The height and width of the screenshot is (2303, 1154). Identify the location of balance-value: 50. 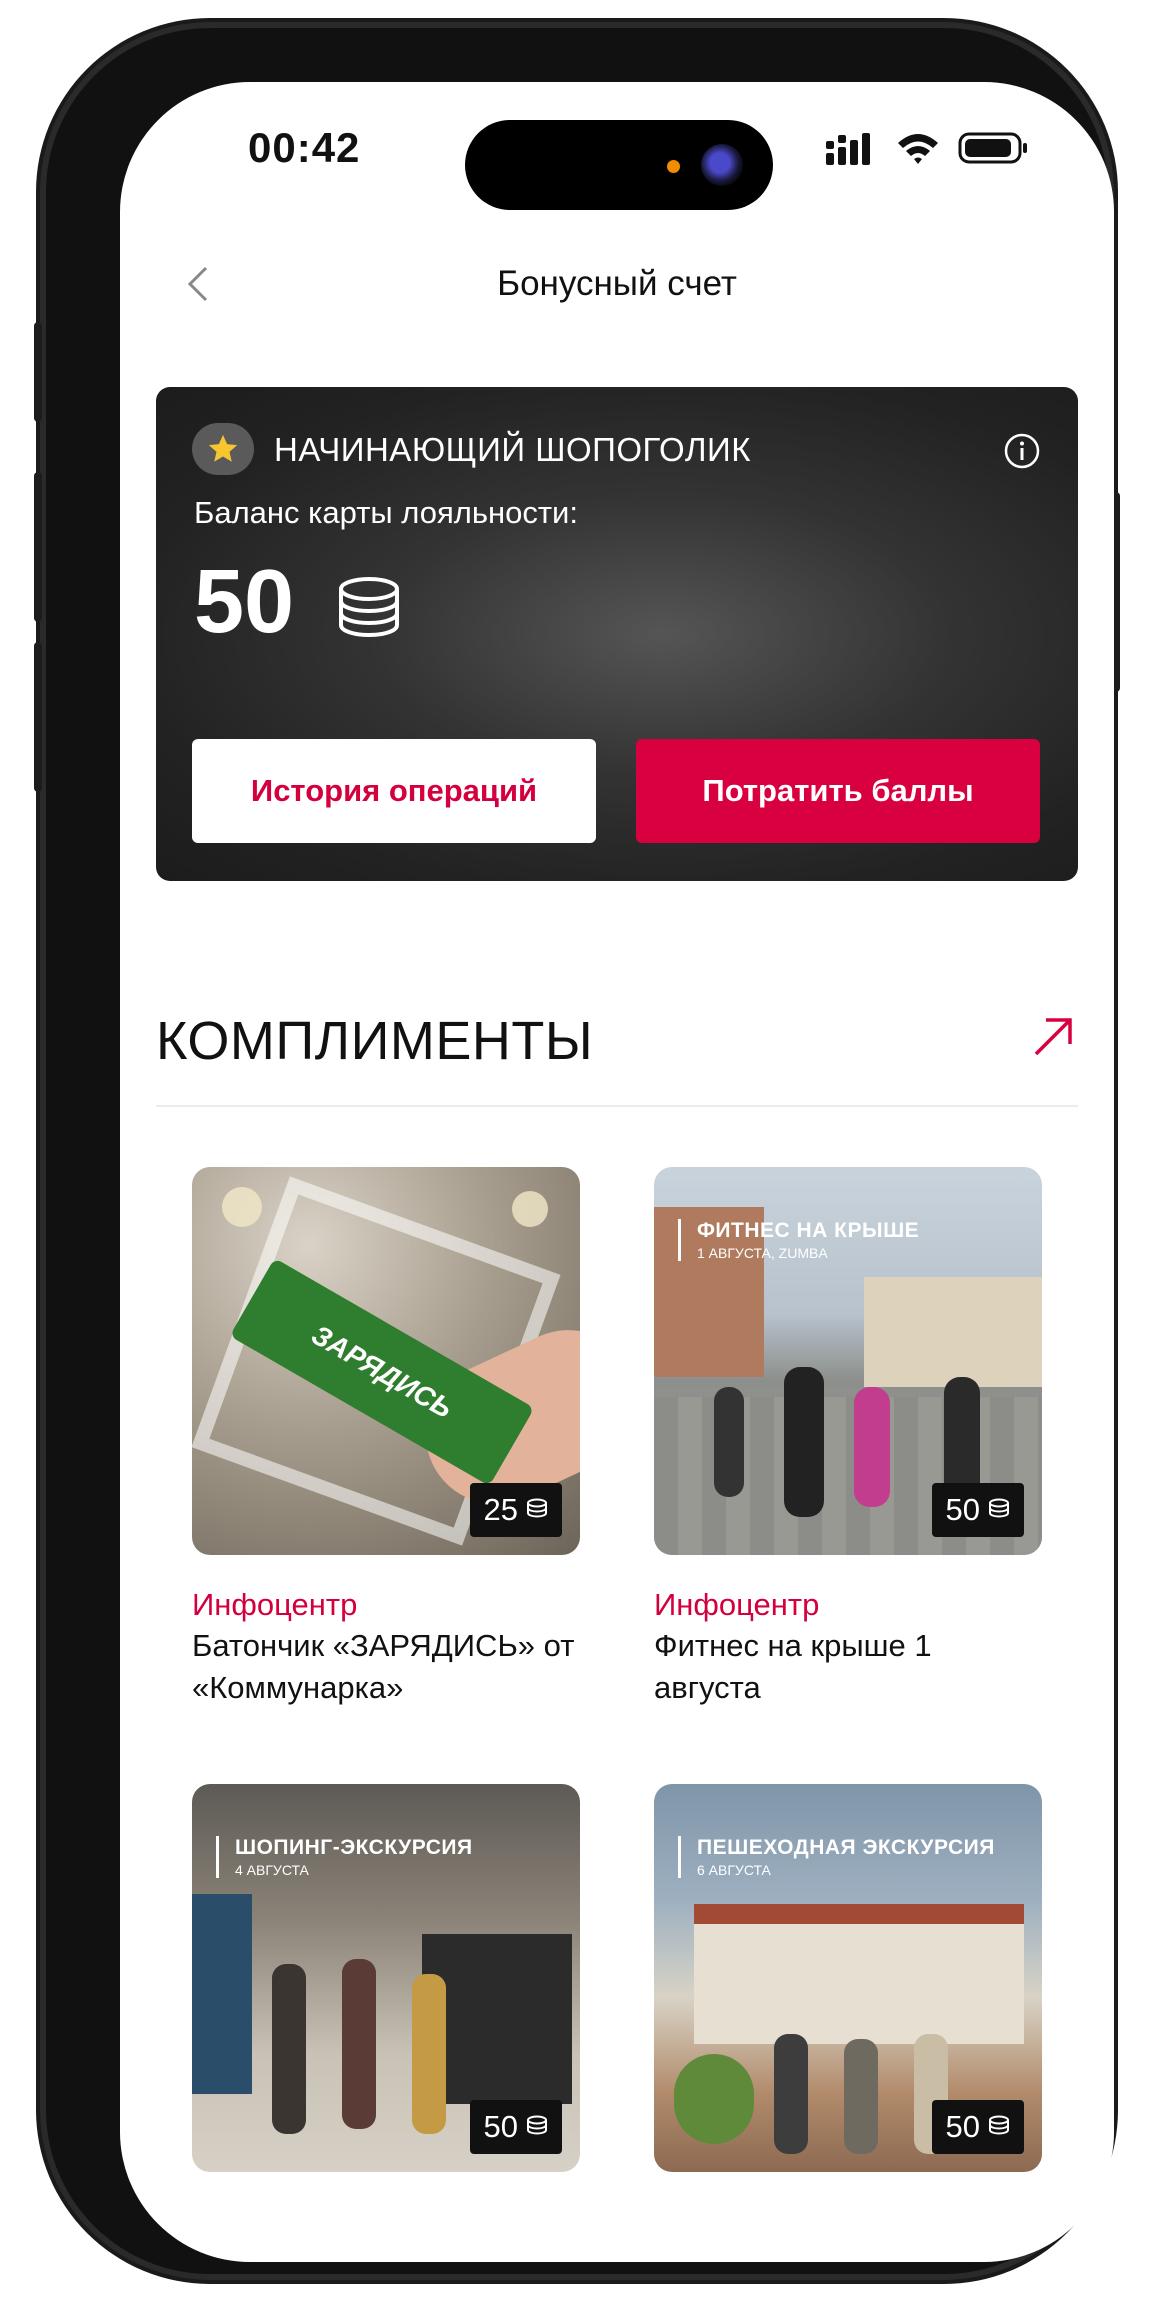
(244, 602).